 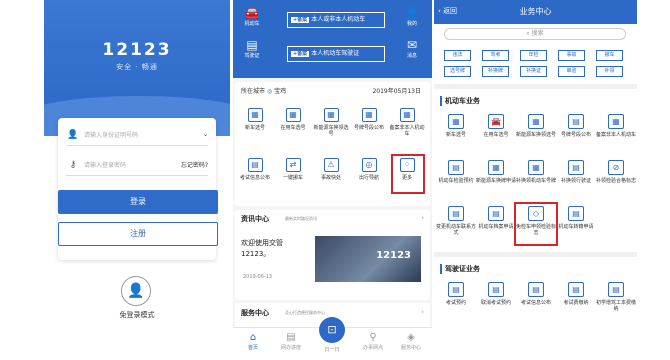 I want to click on chip-replace-plate: 补换牌, so click(x=495, y=71).